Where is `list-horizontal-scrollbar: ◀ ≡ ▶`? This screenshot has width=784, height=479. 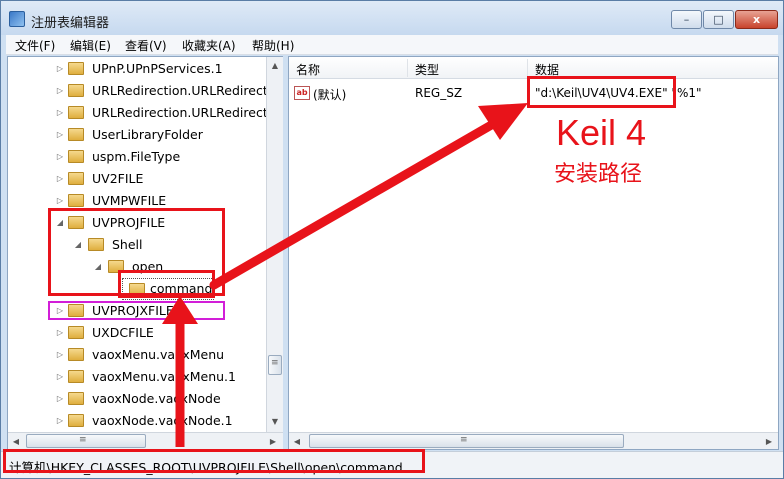
list-horizontal-scrollbar: ◀ ≡ ▶ is located at coordinates (533, 440).